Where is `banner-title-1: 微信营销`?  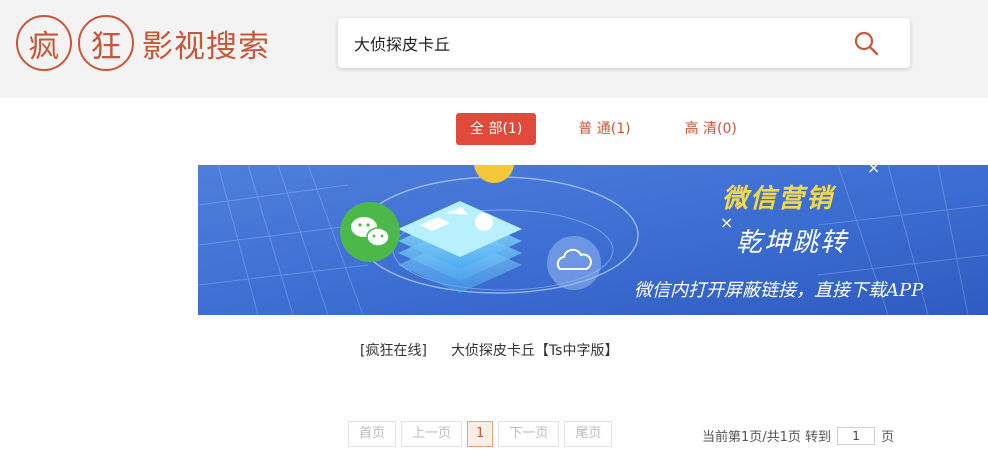 banner-title-1: 微信营销 is located at coordinates (778, 199).